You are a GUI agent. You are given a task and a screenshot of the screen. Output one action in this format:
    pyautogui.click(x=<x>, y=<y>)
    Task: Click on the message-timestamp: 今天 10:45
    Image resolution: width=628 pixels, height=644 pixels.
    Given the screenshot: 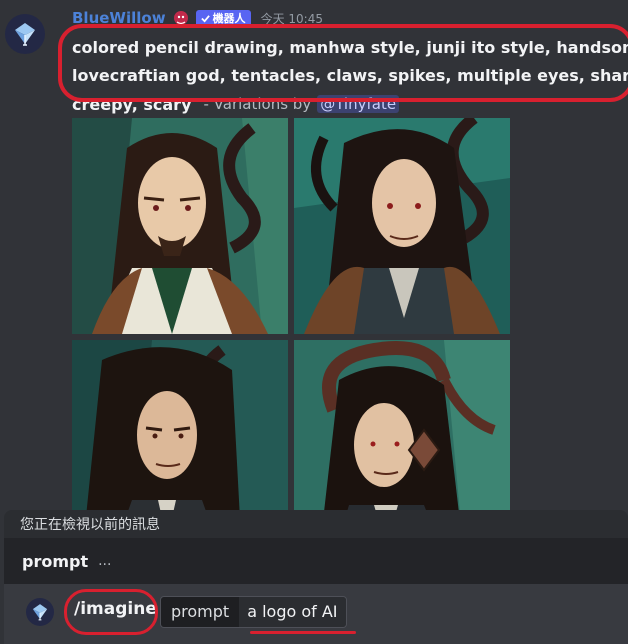 What is the action you would take?
    pyautogui.click(x=291, y=18)
    